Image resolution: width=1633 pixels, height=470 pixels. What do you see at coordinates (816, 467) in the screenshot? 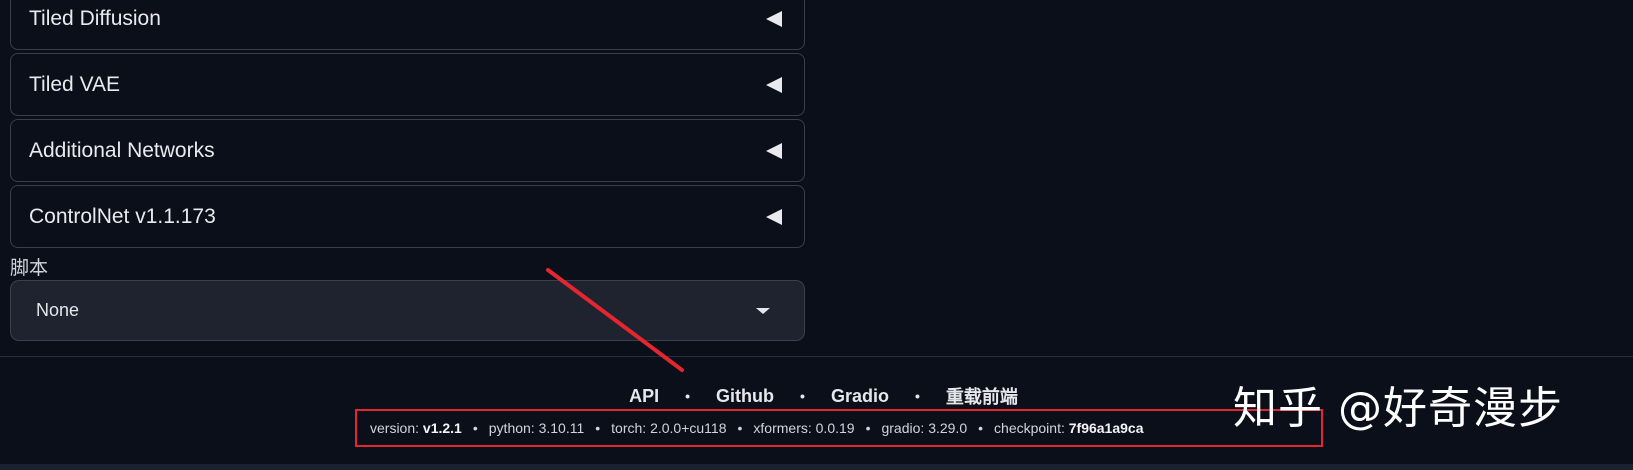
I see `bottom-edge` at bounding box center [816, 467].